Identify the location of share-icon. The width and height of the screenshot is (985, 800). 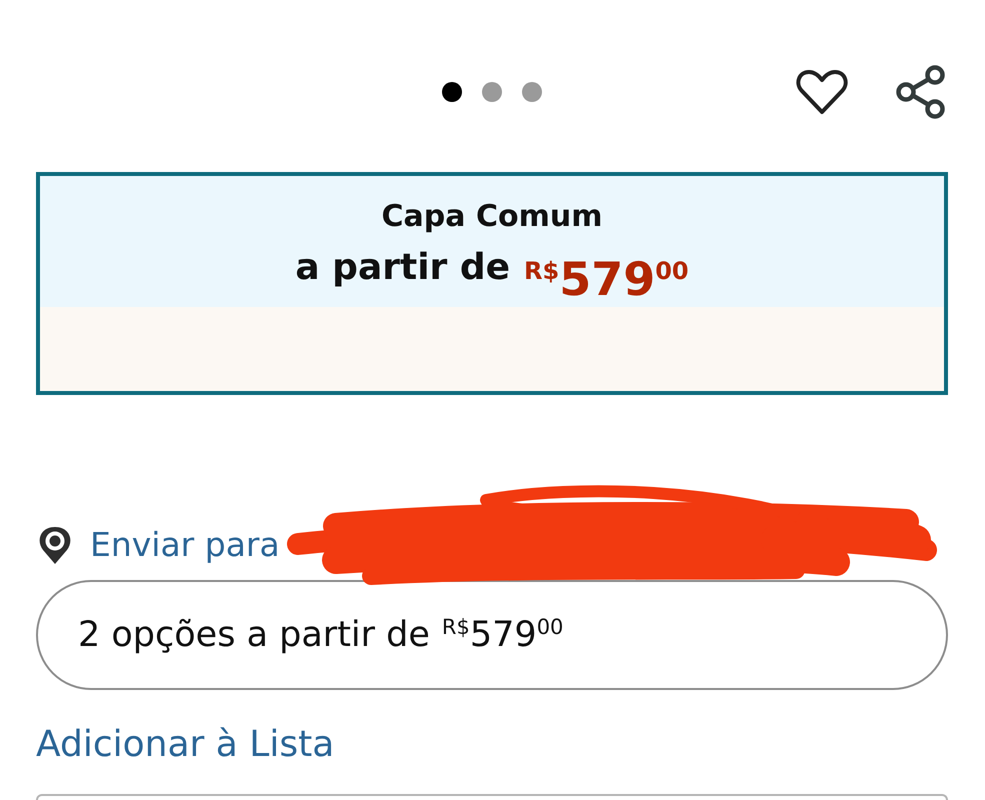
(921, 92).